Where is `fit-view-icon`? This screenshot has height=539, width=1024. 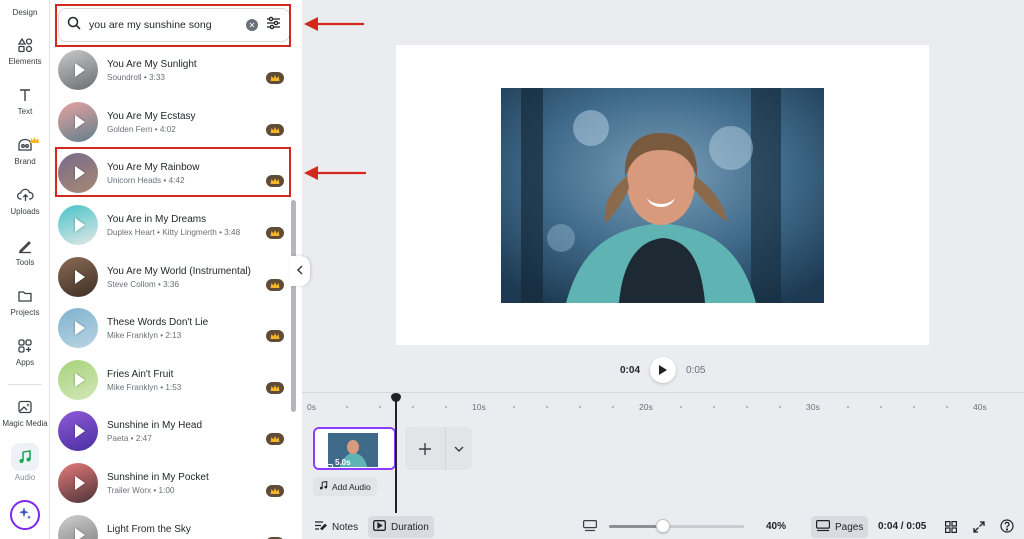
fit-view-icon is located at coordinates (590, 528).